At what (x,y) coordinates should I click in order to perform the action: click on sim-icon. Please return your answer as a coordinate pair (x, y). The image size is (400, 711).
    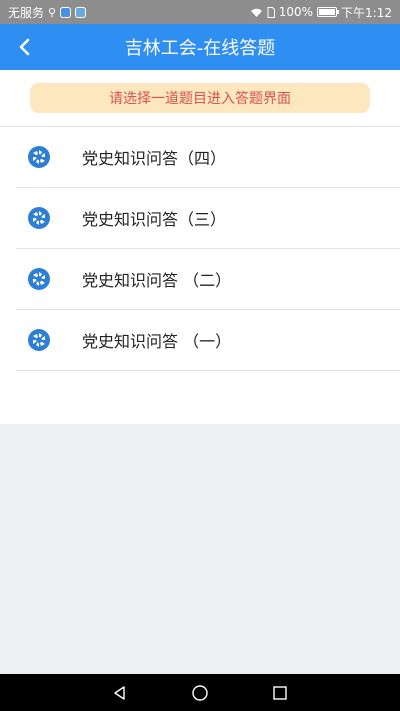
    Looking at the image, I should click on (271, 12).